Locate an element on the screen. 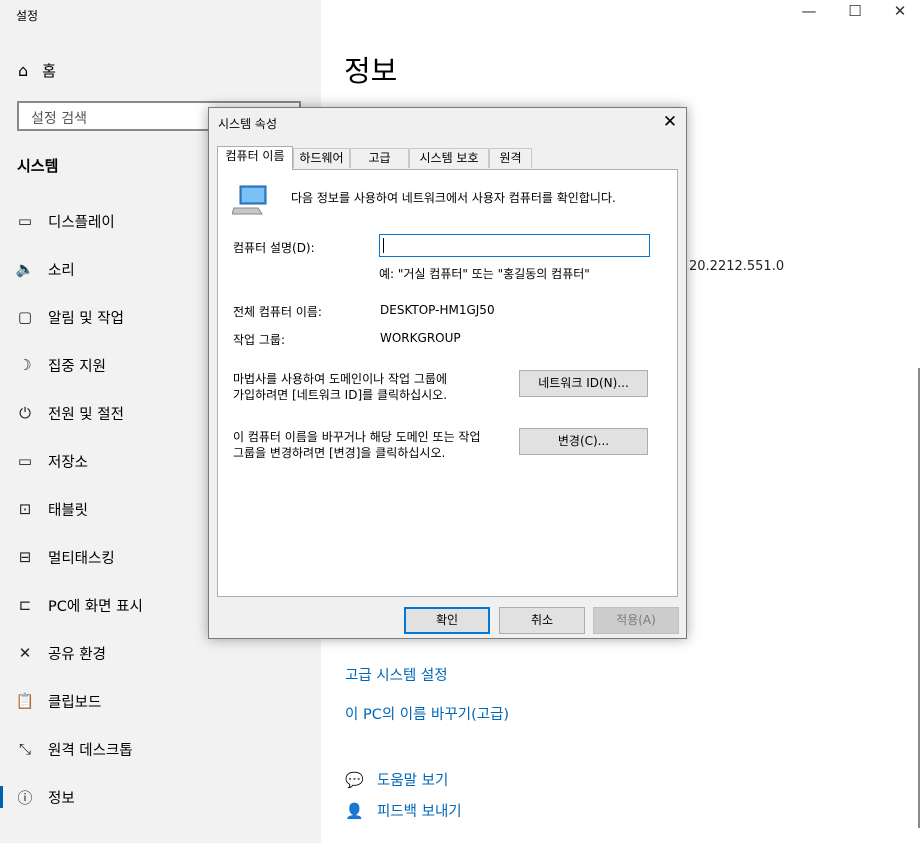  tab-hardware: 하드웨어 is located at coordinates (321, 158).